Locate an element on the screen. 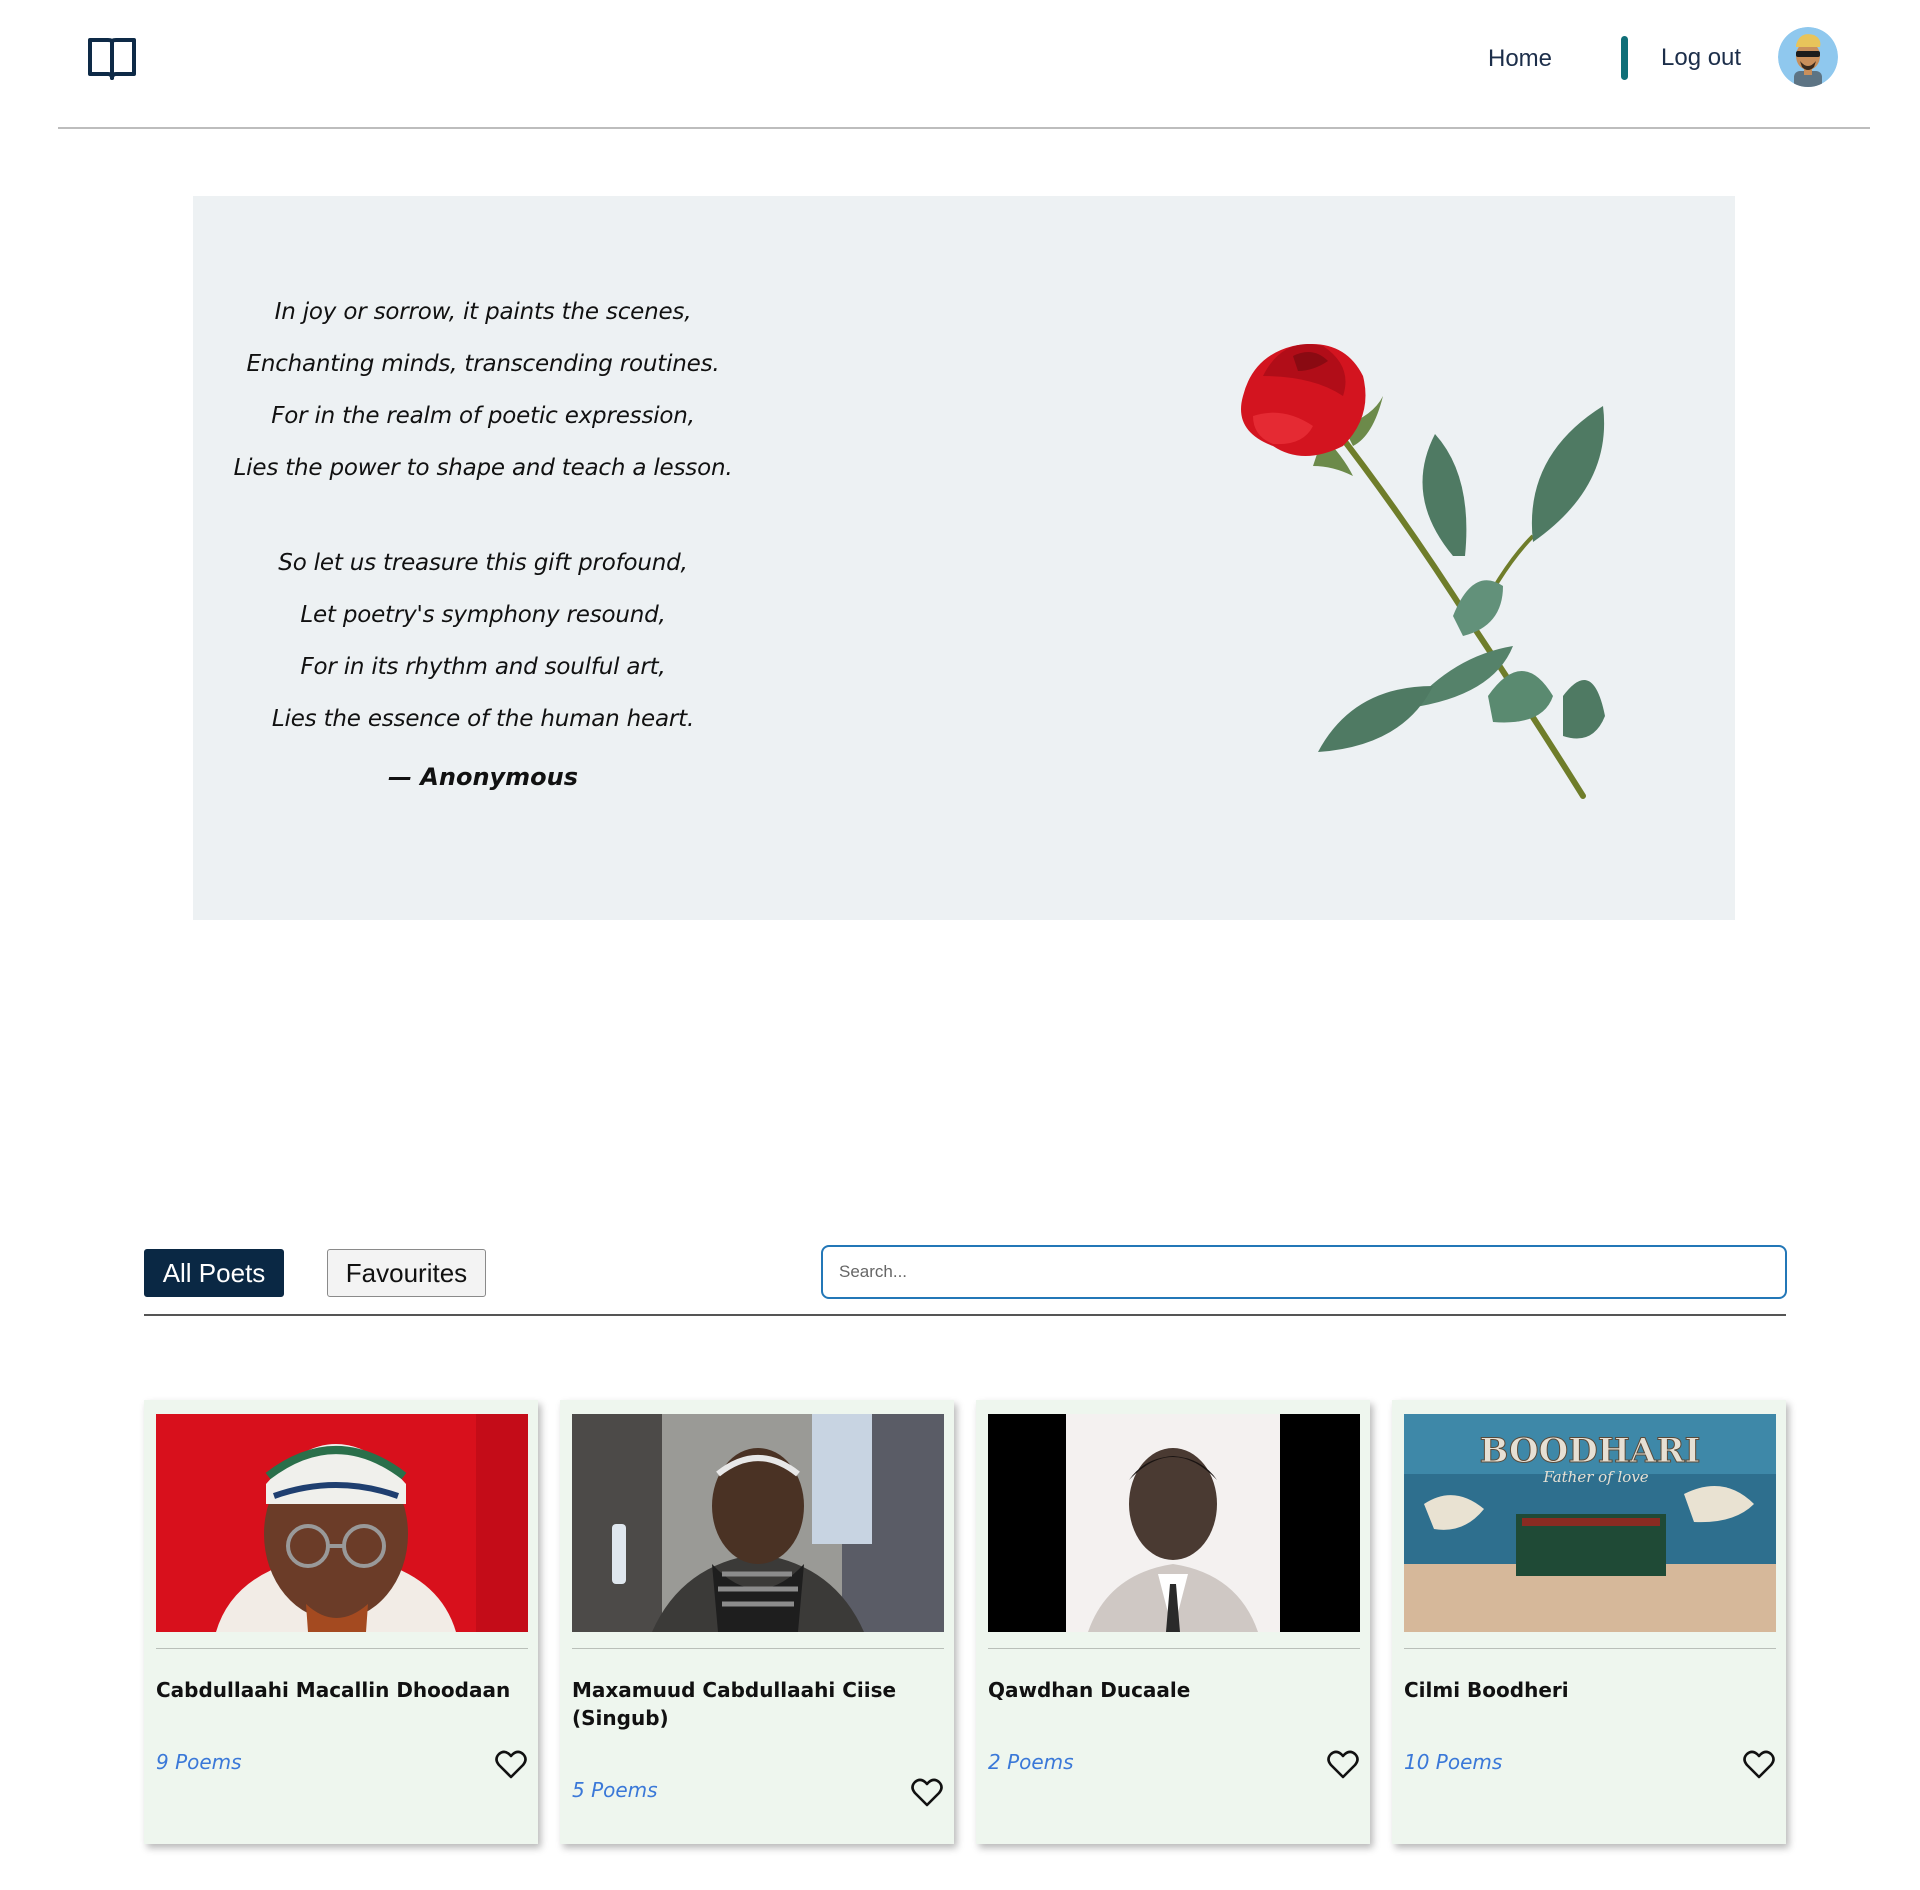 The height and width of the screenshot is (1890, 1920). red-rose-image is located at coordinates (1423, 571).